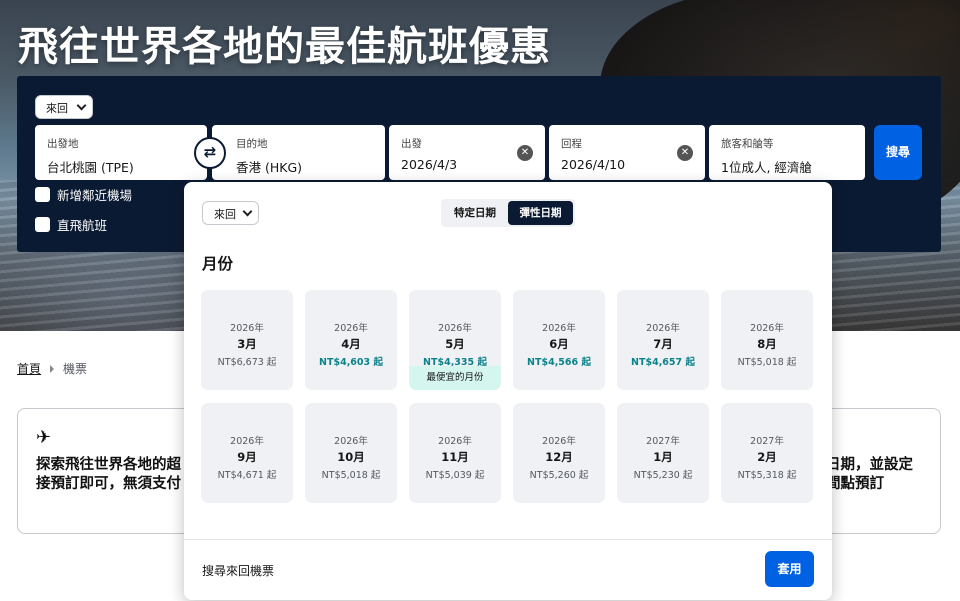  What do you see at coordinates (82, 225) in the screenshot?
I see `direct-flights-label: 直飛航班` at bounding box center [82, 225].